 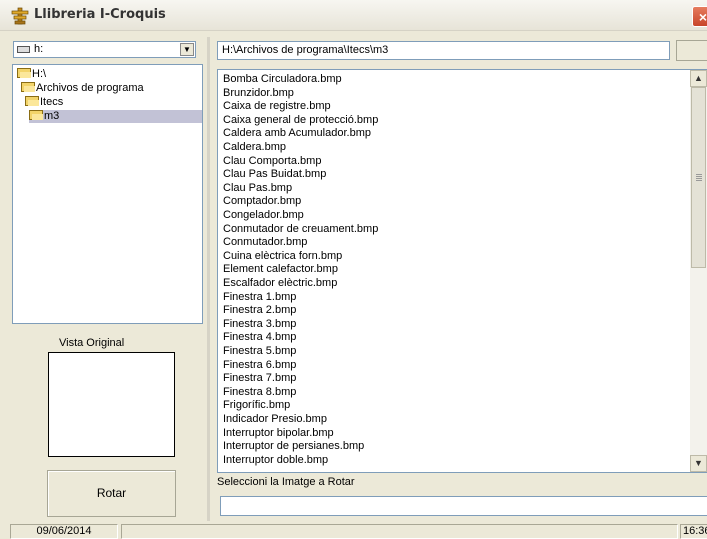 What do you see at coordinates (20, 16) in the screenshot?
I see `tool-stand-icon` at bounding box center [20, 16].